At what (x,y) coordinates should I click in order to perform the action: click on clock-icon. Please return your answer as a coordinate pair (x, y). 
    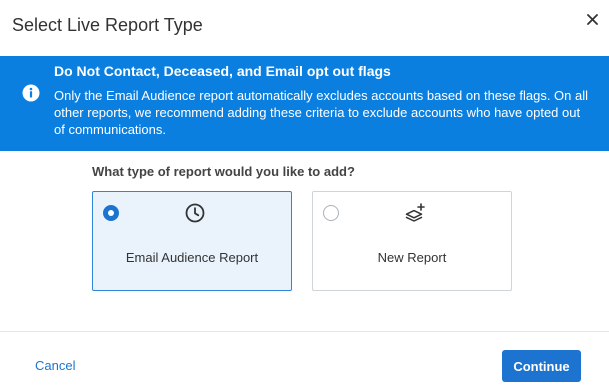
    Looking at the image, I should click on (195, 213).